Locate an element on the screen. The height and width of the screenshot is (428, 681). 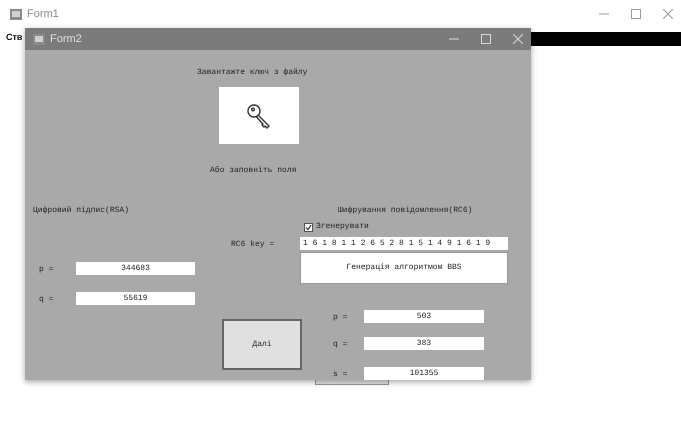
field-label: s = is located at coordinates (340, 375).